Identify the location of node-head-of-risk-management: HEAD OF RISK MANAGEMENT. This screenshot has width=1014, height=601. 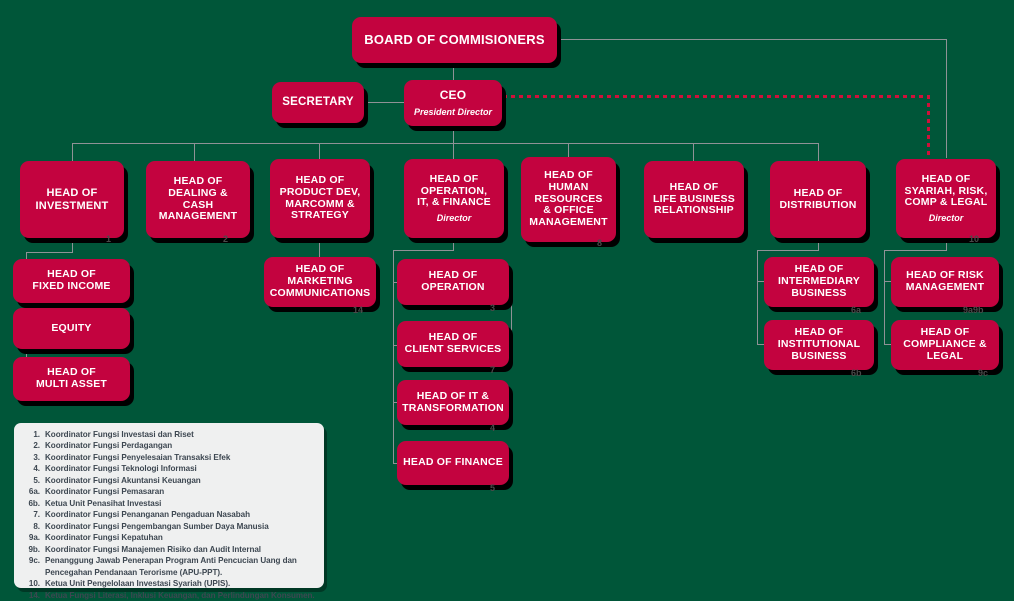
(945, 282).